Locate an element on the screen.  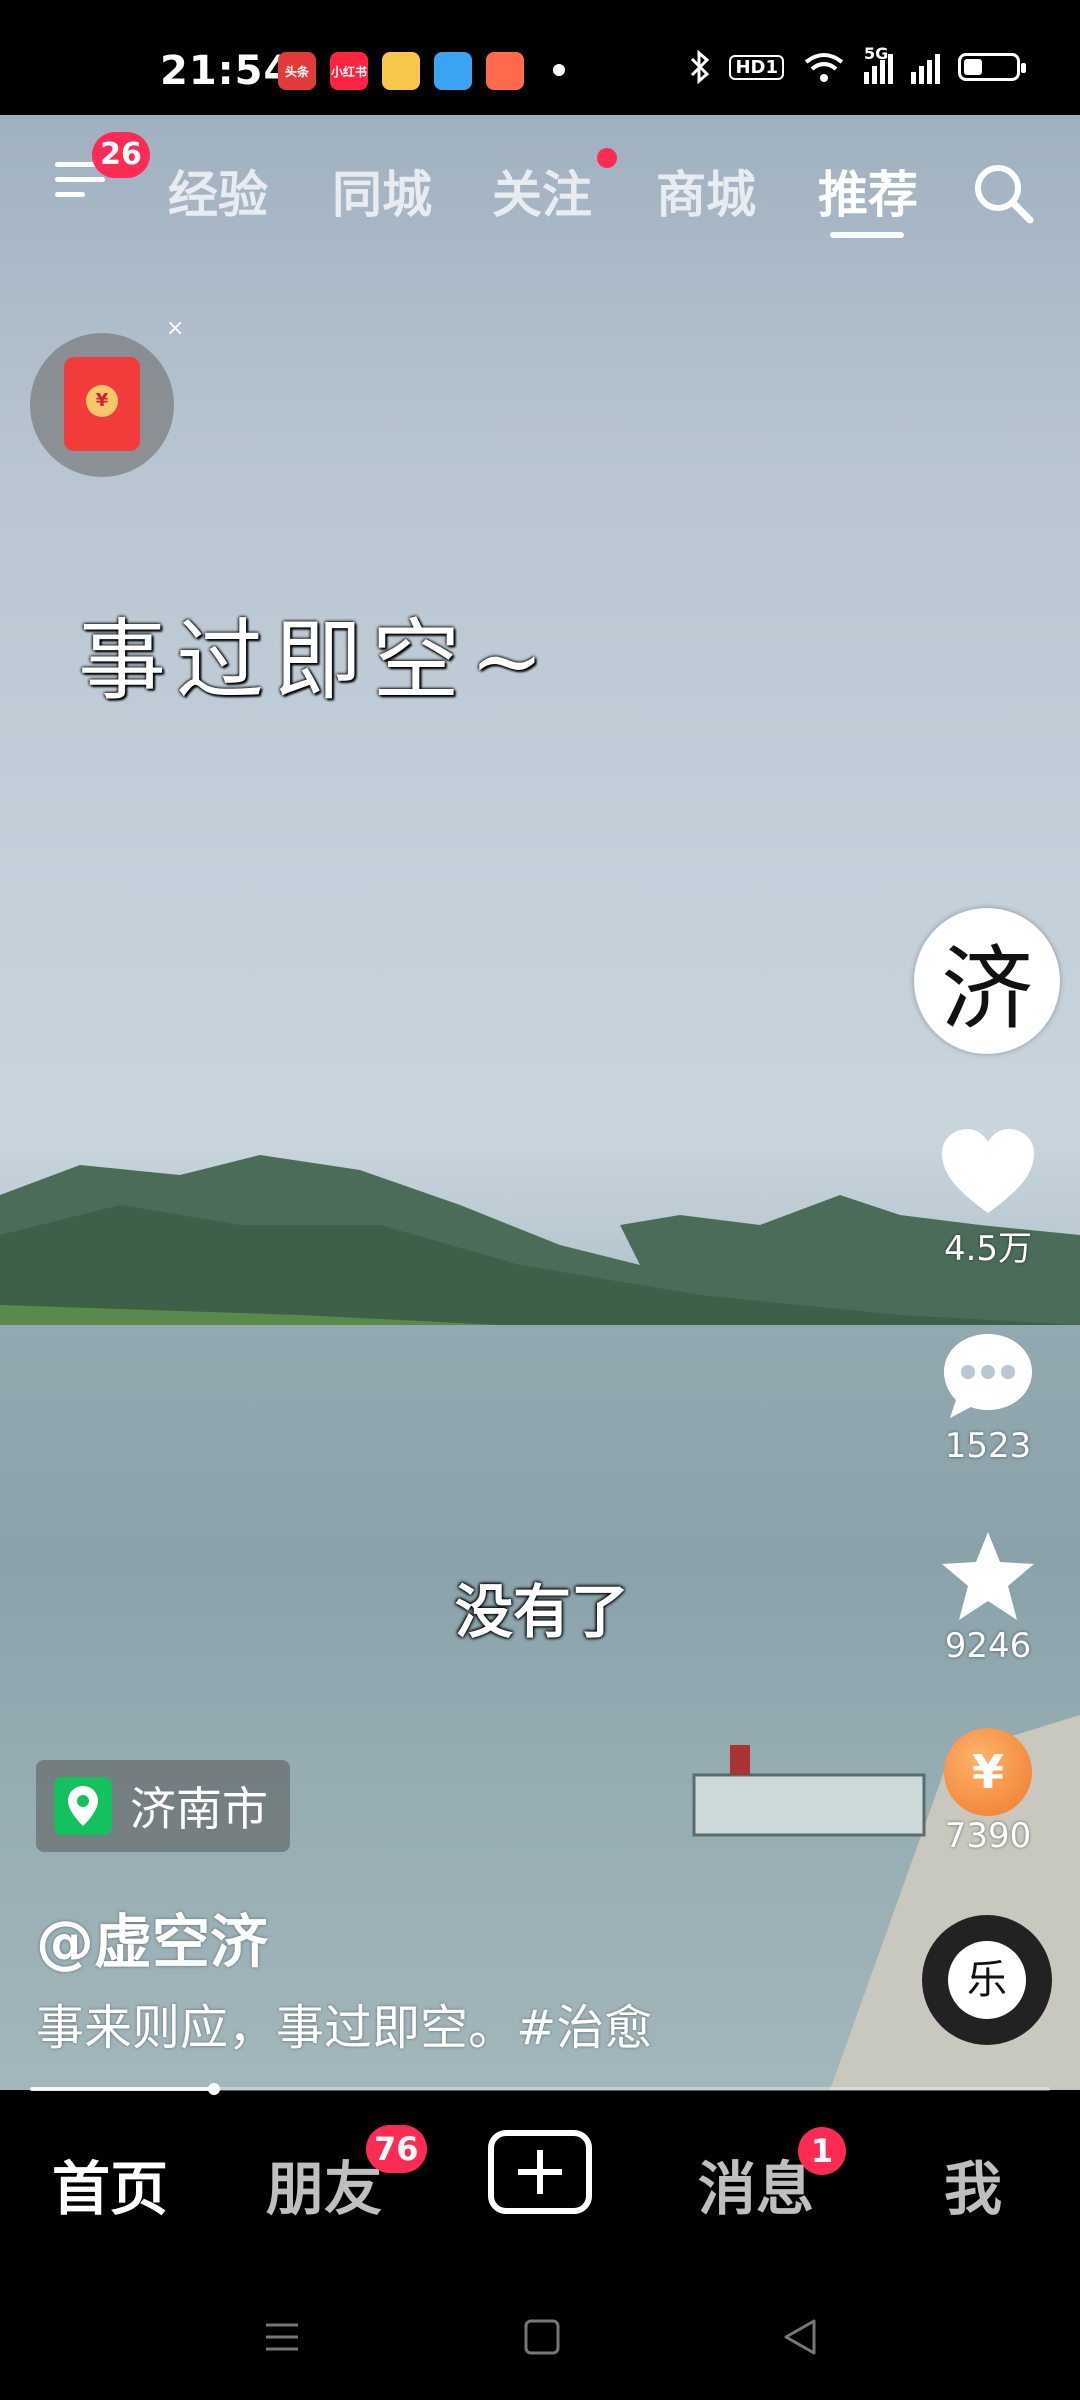
favorite-count: 9246 is located at coordinates (988, 1646).